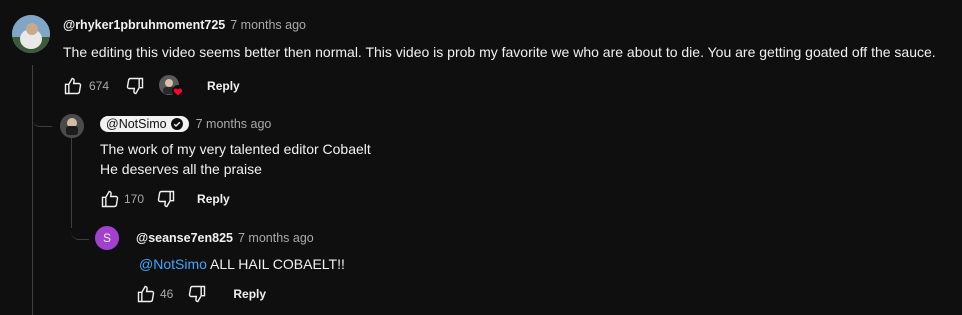  Describe the element at coordinates (173, 264) in the screenshot. I see `mention-link: @NotSimo` at that location.